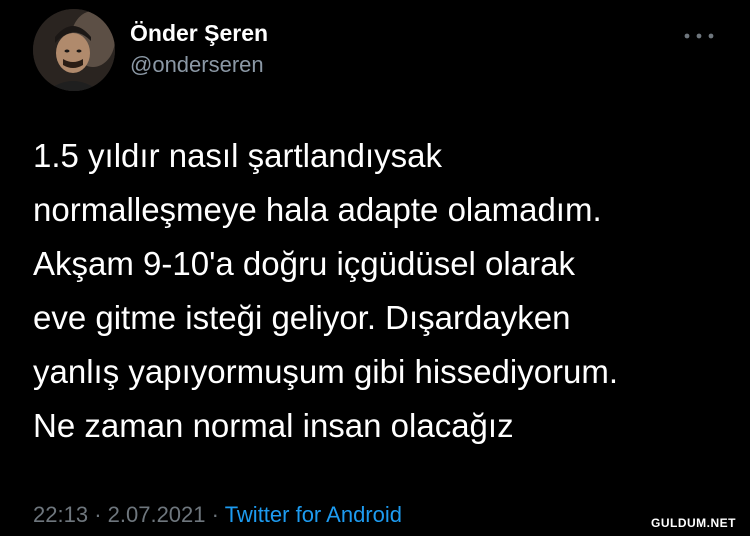 The image size is (750, 536). I want to click on tweet-text-line: yanlış yapıyormuşum gibi hissediyorum., so click(326, 371).